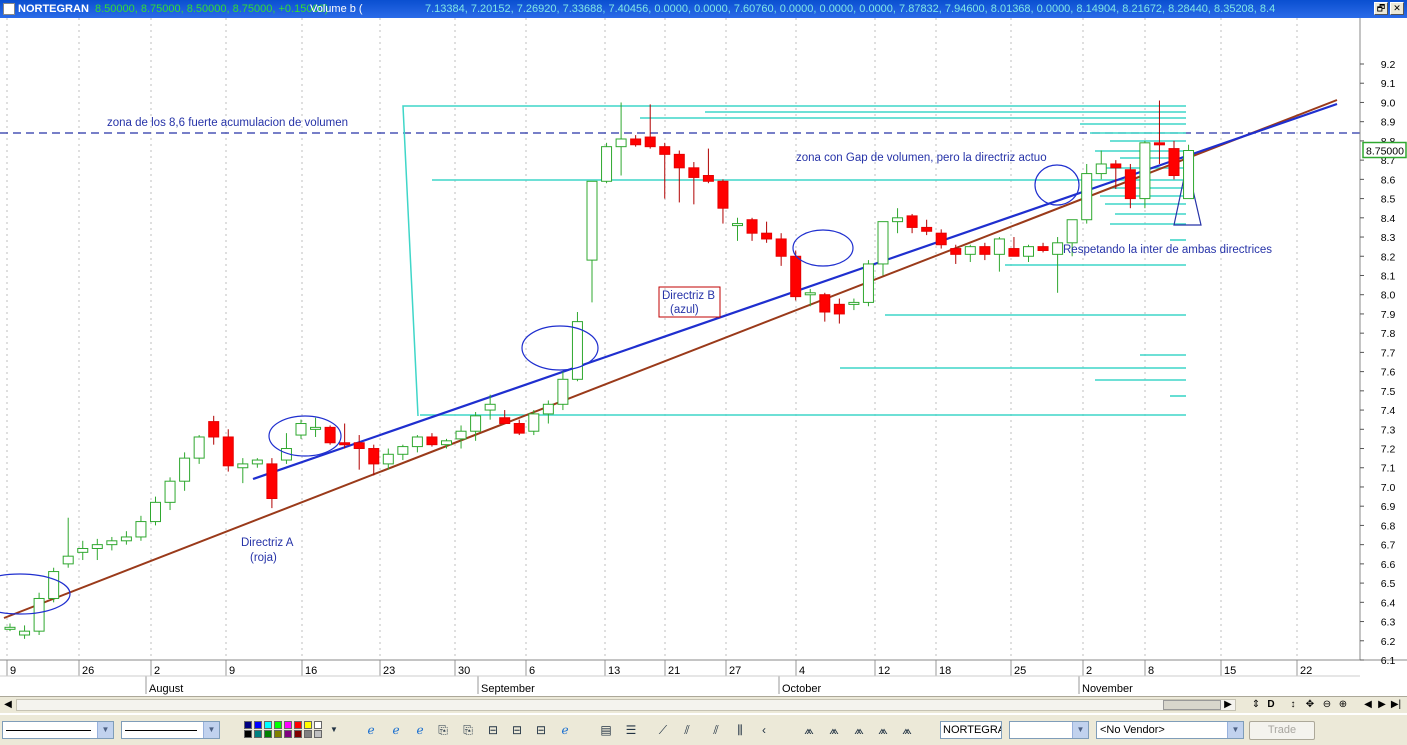 The image size is (1407, 745). Describe the element at coordinates (687, 730) in the screenshot. I see `fan-tool-icon: ⫽` at that location.